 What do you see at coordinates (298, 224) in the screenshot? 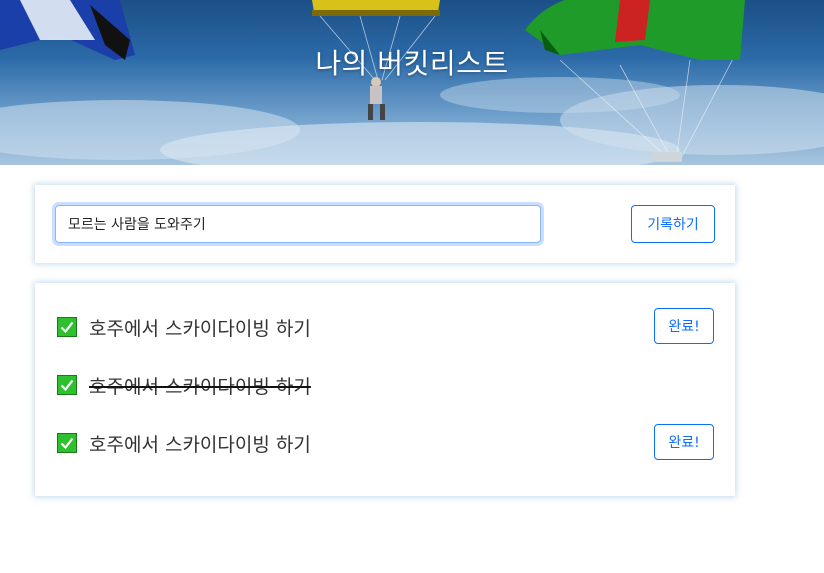
I see `bucket-item-input` at bounding box center [298, 224].